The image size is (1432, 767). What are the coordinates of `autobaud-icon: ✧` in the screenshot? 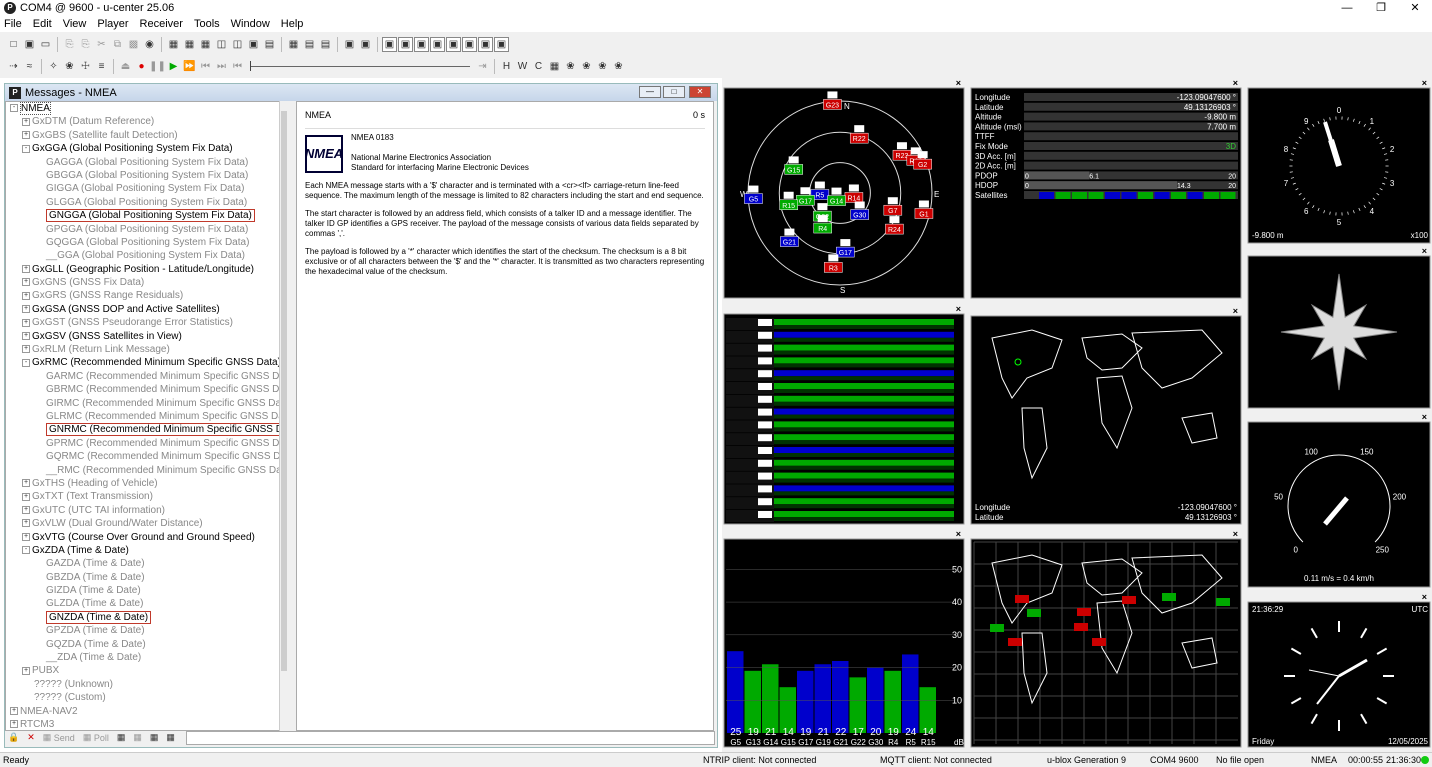 It's located at (53, 66).